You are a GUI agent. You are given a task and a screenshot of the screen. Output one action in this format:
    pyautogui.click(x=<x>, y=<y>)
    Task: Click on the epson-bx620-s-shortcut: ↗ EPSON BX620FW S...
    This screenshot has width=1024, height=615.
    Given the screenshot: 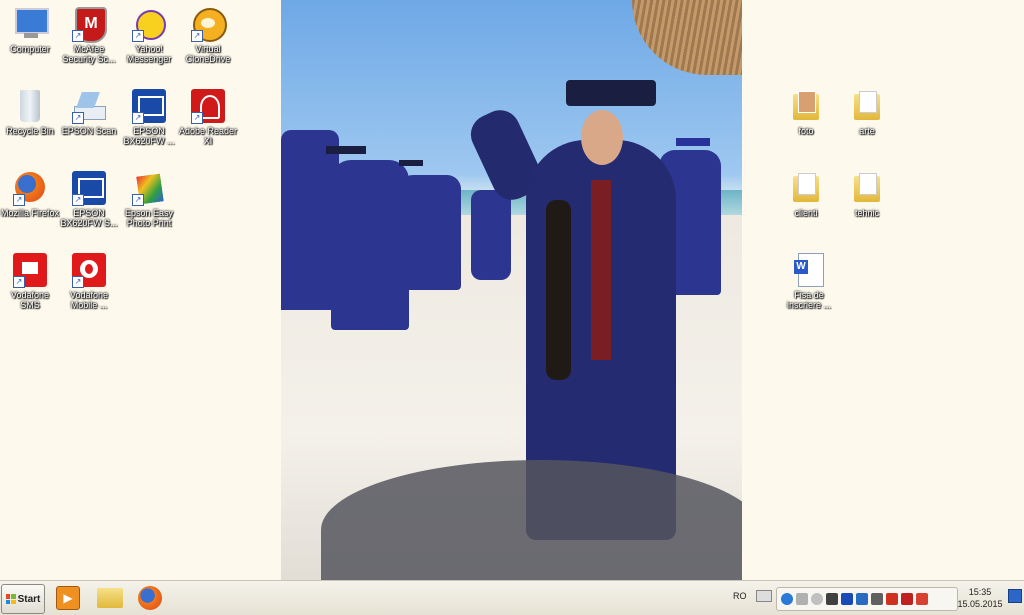 What is the action you would take?
    pyautogui.click(x=89, y=199)
    